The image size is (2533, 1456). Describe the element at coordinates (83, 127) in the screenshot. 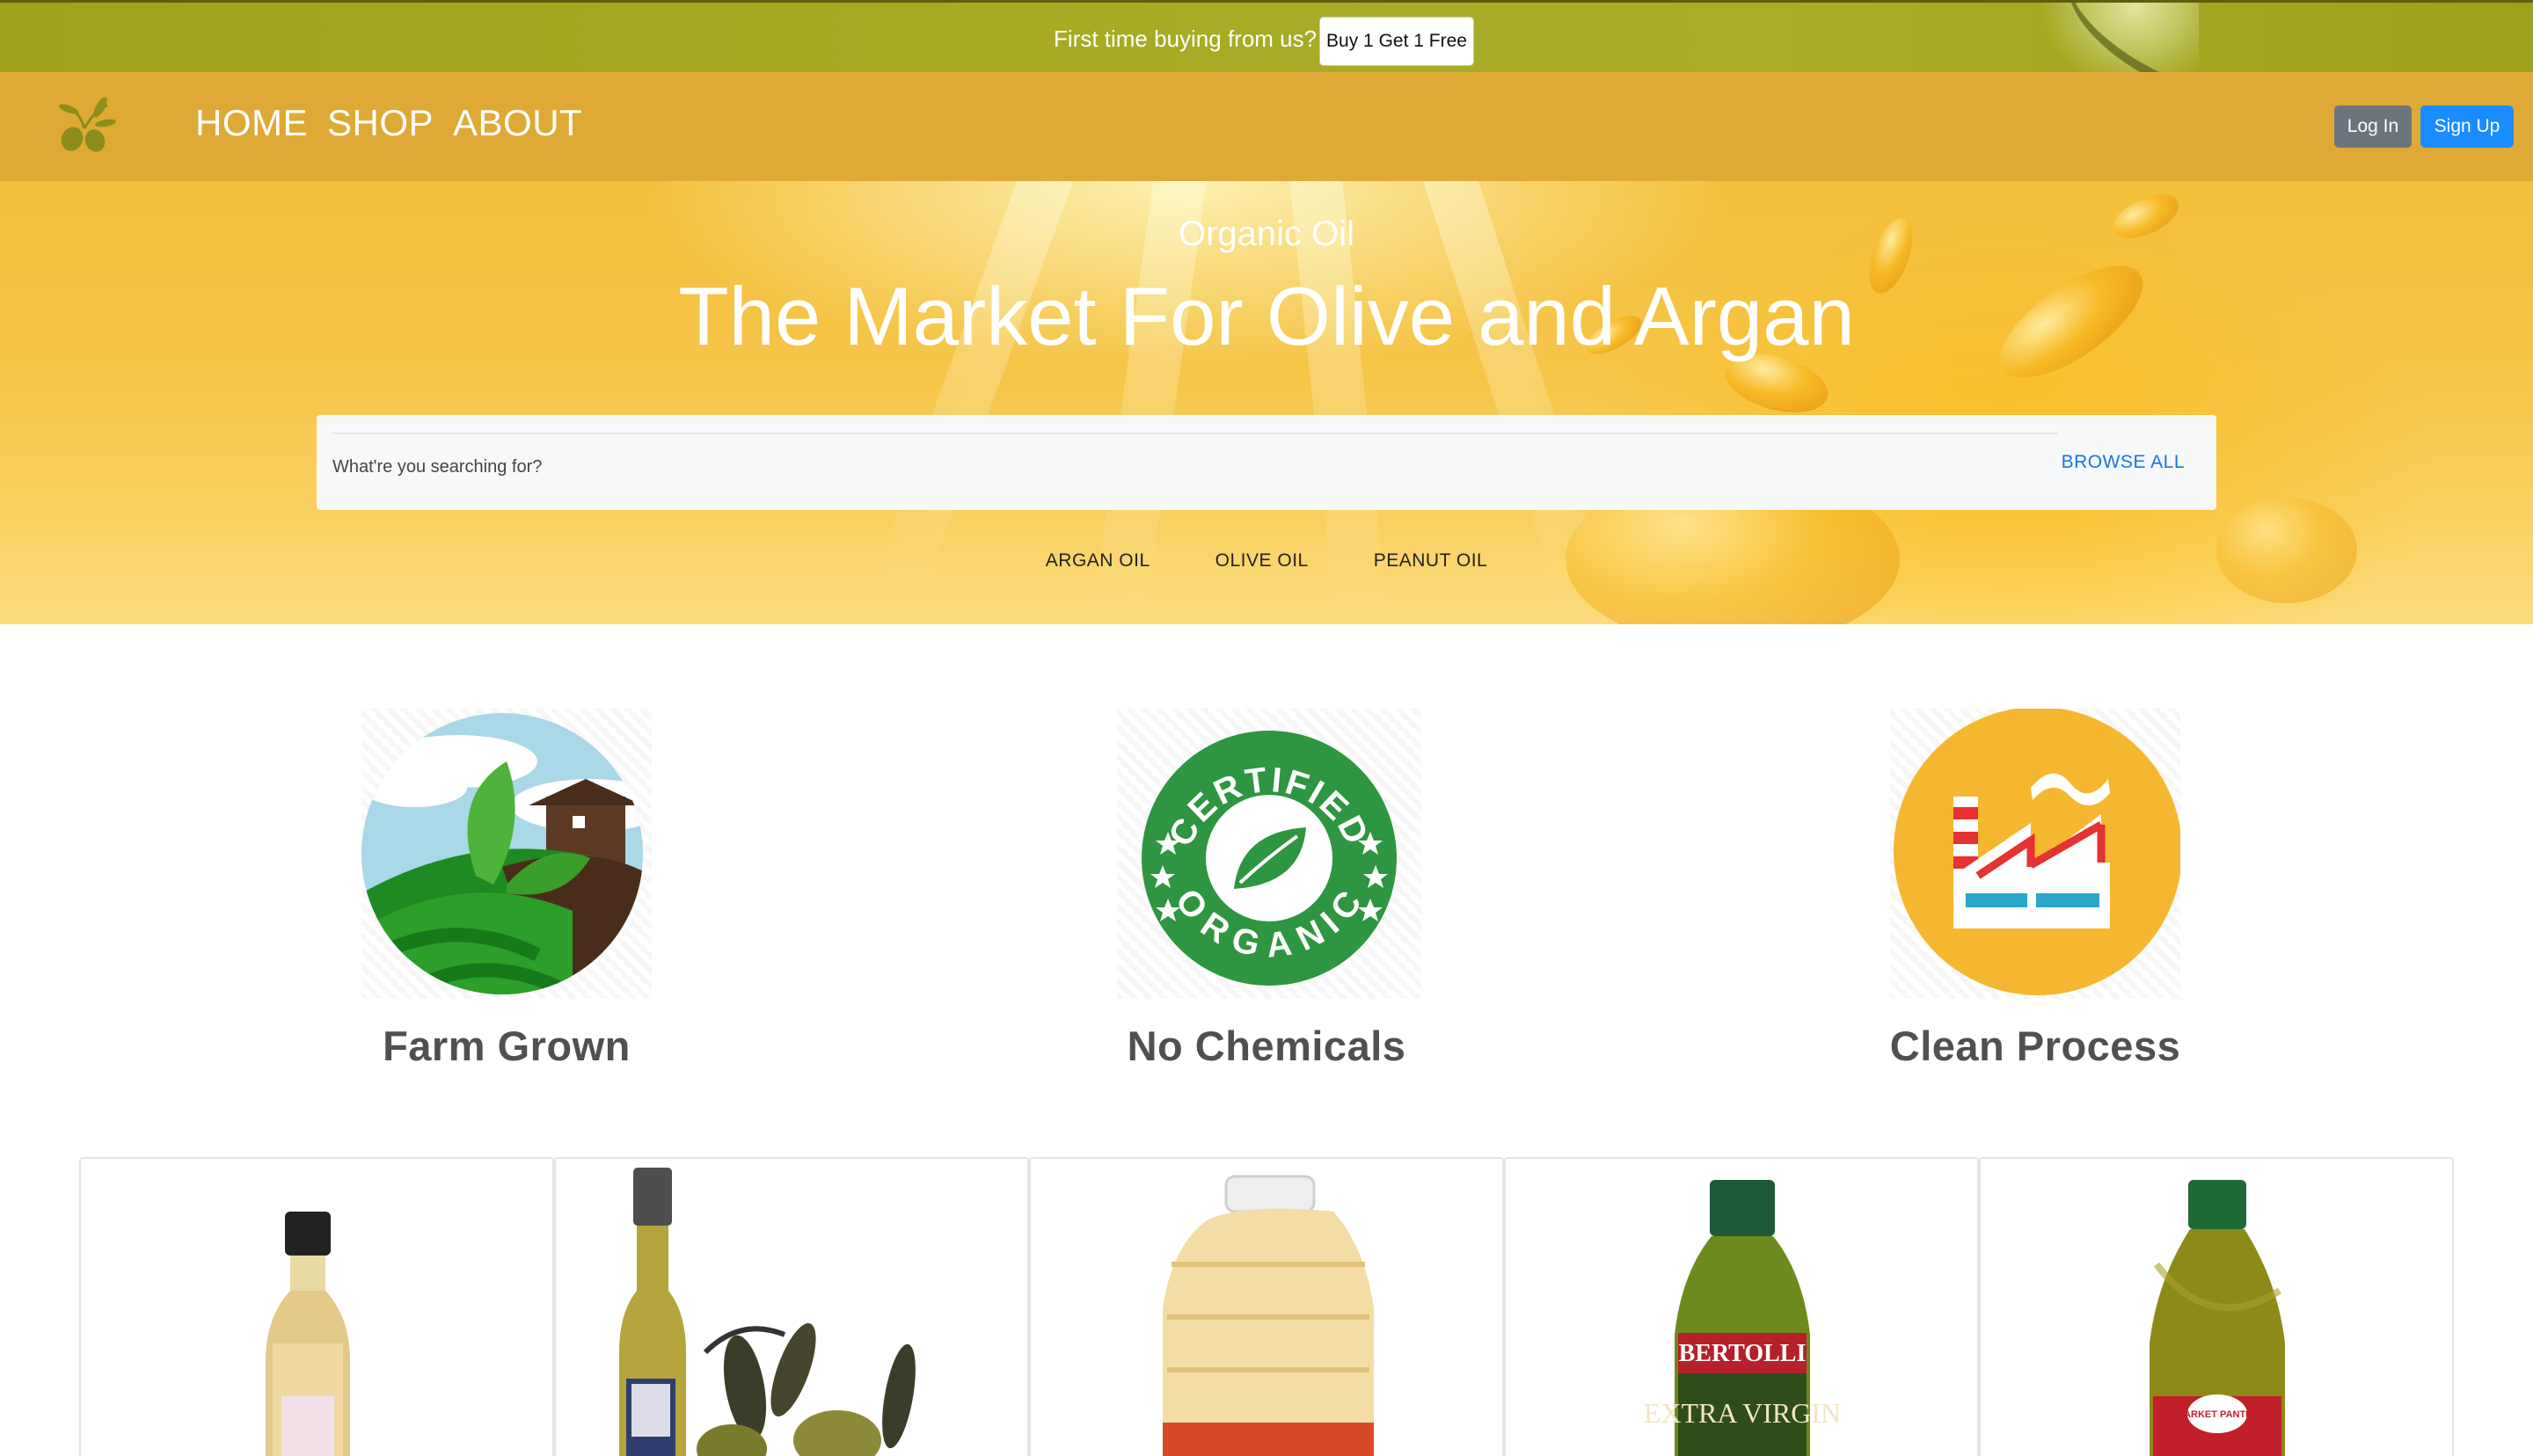

I see `olive-branch-icon` at that location.